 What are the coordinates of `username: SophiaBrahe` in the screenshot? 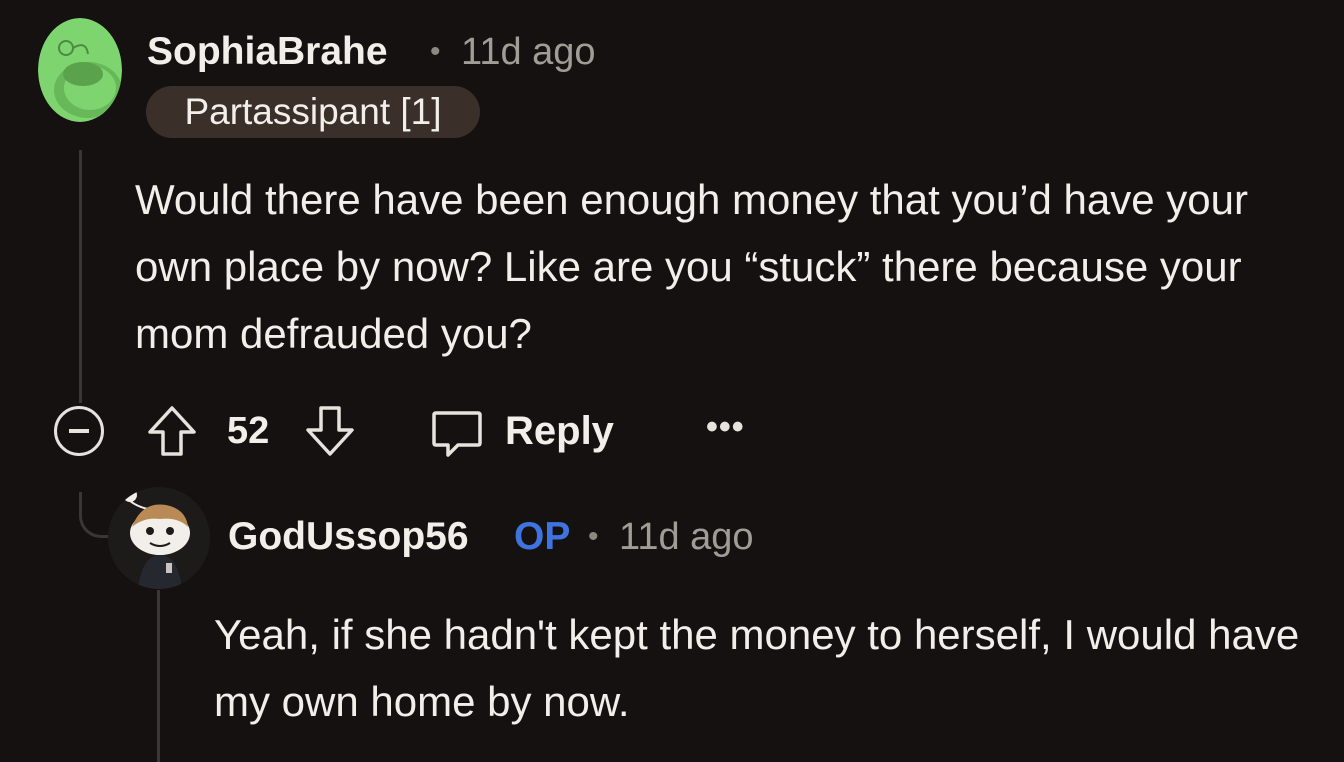 It's located at (267, 52).